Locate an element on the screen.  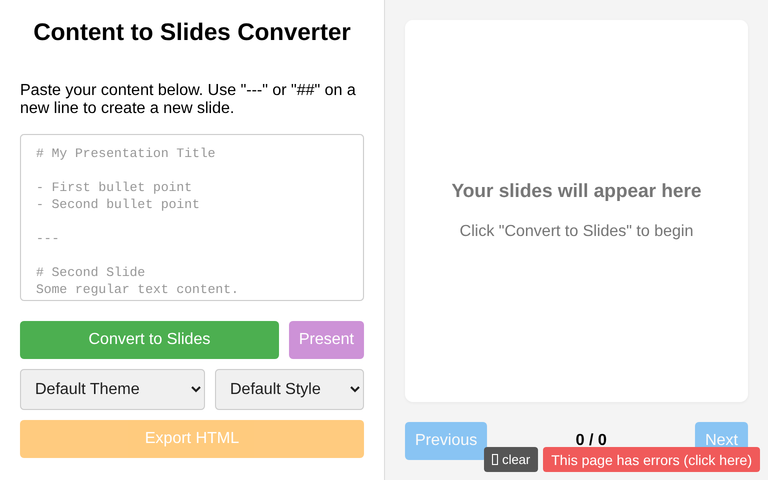
placeholder-heading: Your slides will appear here is located at coordinates (577, 192).